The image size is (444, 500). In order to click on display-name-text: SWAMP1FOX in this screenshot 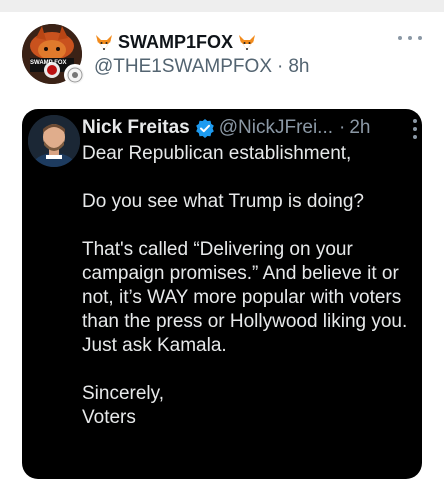, I will do `click(176, 41)`.